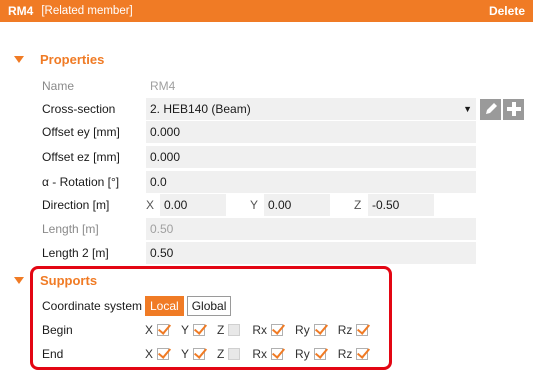 The height and width of the screenshot is (374, 533). Describe the element at coordinates (311, 229) in the screenshot. I see `length-field: 0.50` at that location.